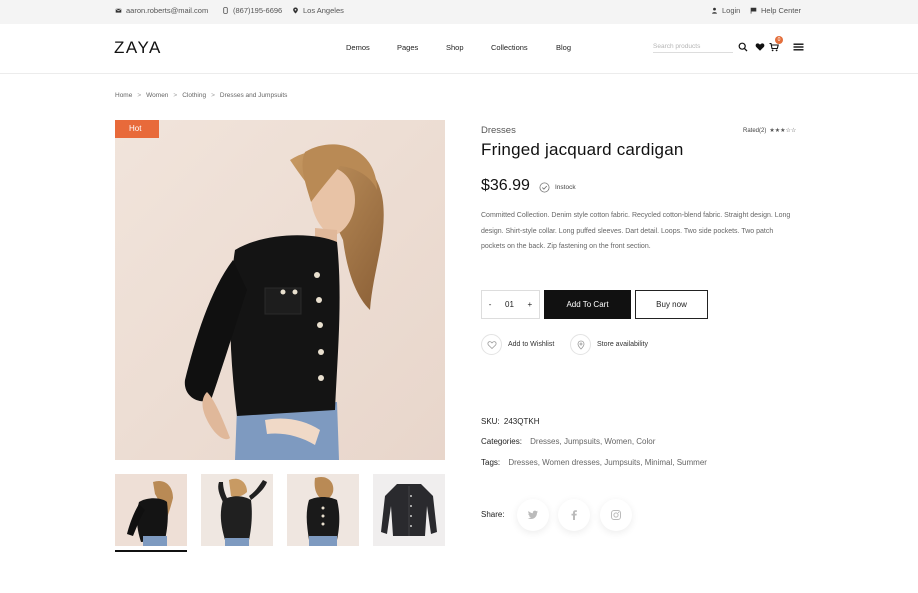  I want to click on logo: ZAYA, so click(138, 48).